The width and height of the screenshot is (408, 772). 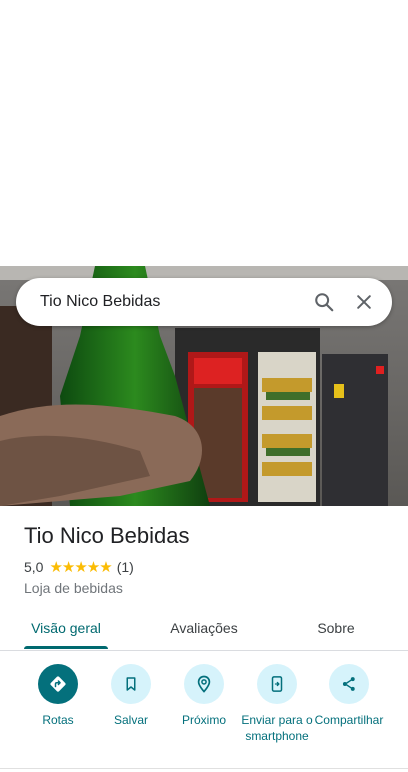 I want to click on nearby-icon, so click(x=204, y=684).